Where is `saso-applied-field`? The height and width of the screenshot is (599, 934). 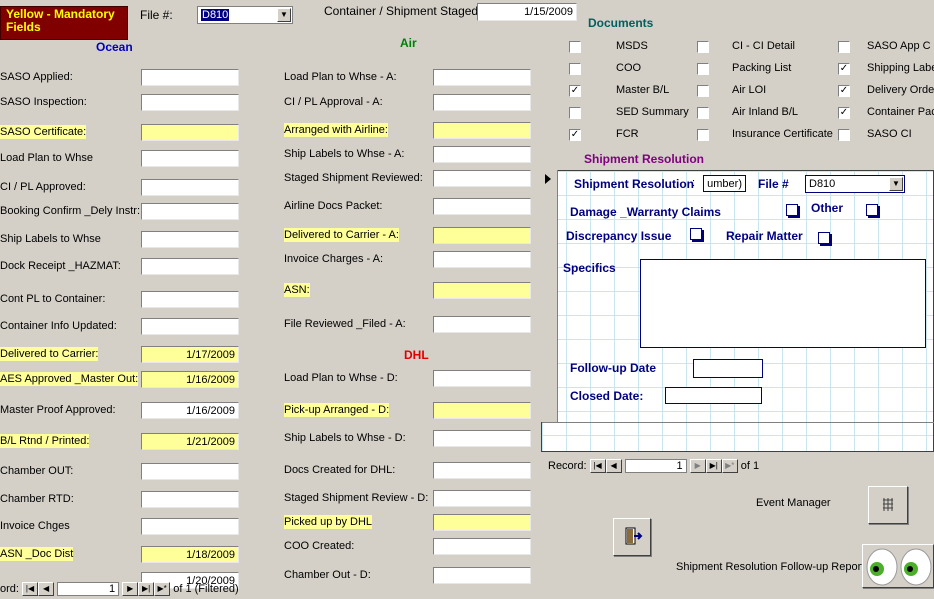
saso-applied-field is located at coordinates (190, 77).